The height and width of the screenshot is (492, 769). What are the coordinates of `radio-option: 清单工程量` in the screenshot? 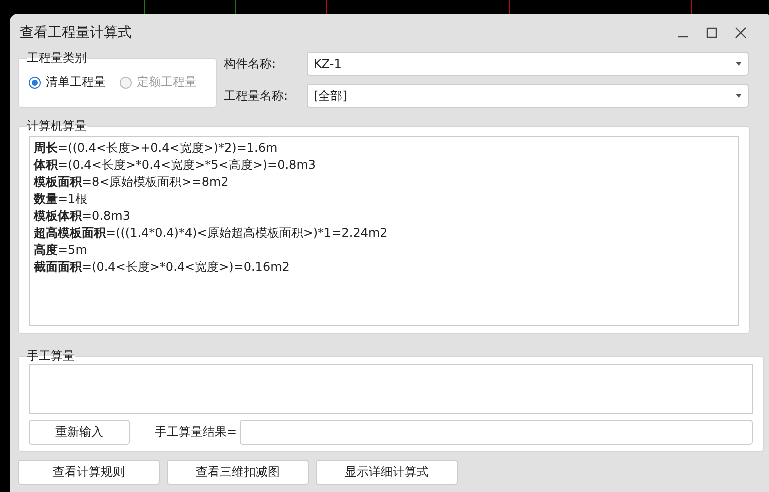 It's located at (67, 82).